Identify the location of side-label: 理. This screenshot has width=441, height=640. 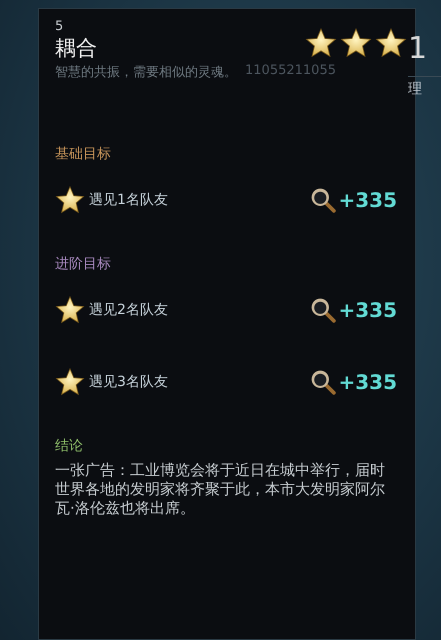
(424, 87).